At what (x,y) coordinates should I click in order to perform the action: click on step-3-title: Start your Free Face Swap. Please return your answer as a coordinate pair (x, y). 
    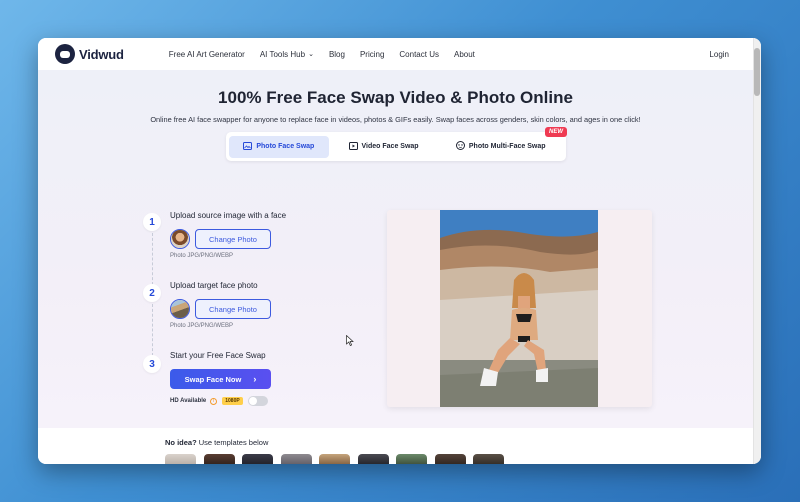
    Looking at the image, I should click on (218, 355).